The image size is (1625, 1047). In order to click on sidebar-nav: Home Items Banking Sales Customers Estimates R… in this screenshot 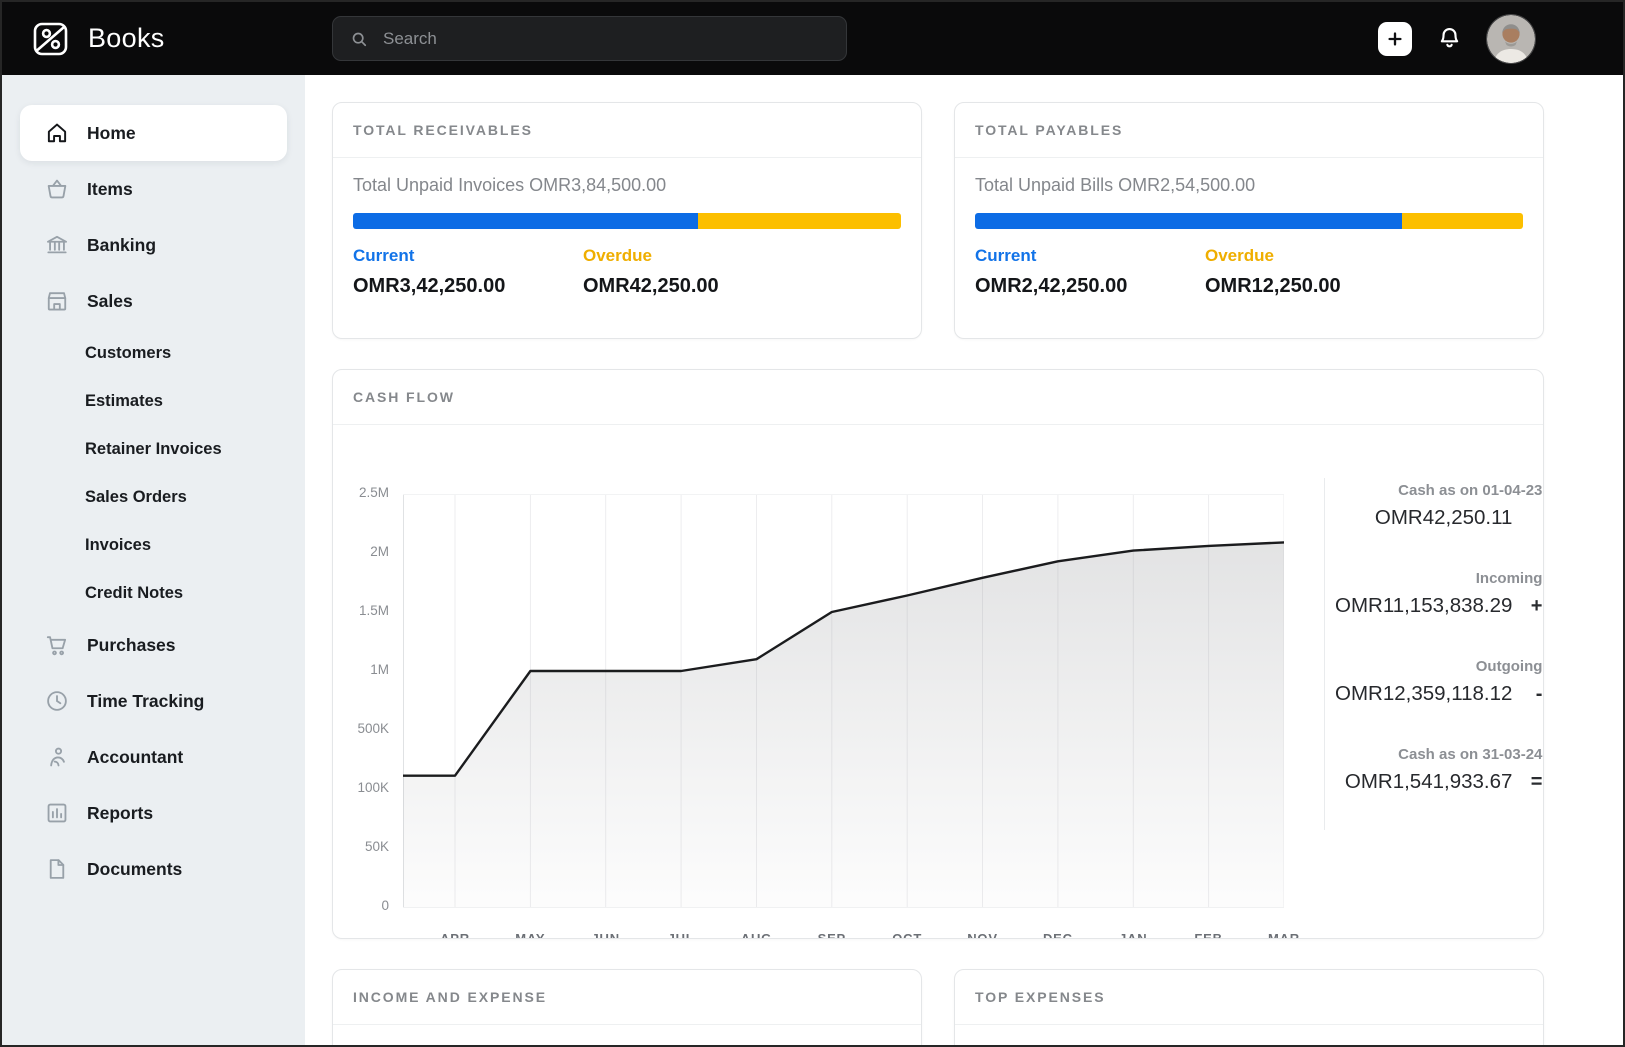, I will do `click(153, 501)`.